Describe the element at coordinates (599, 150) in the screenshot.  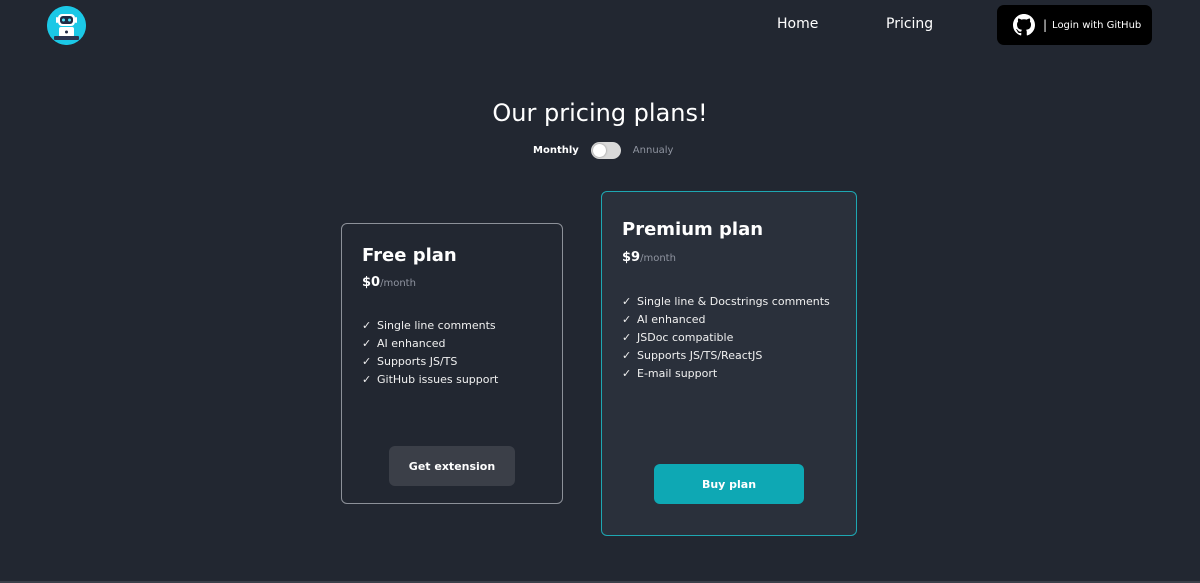
I see `switch-knob` at that location.